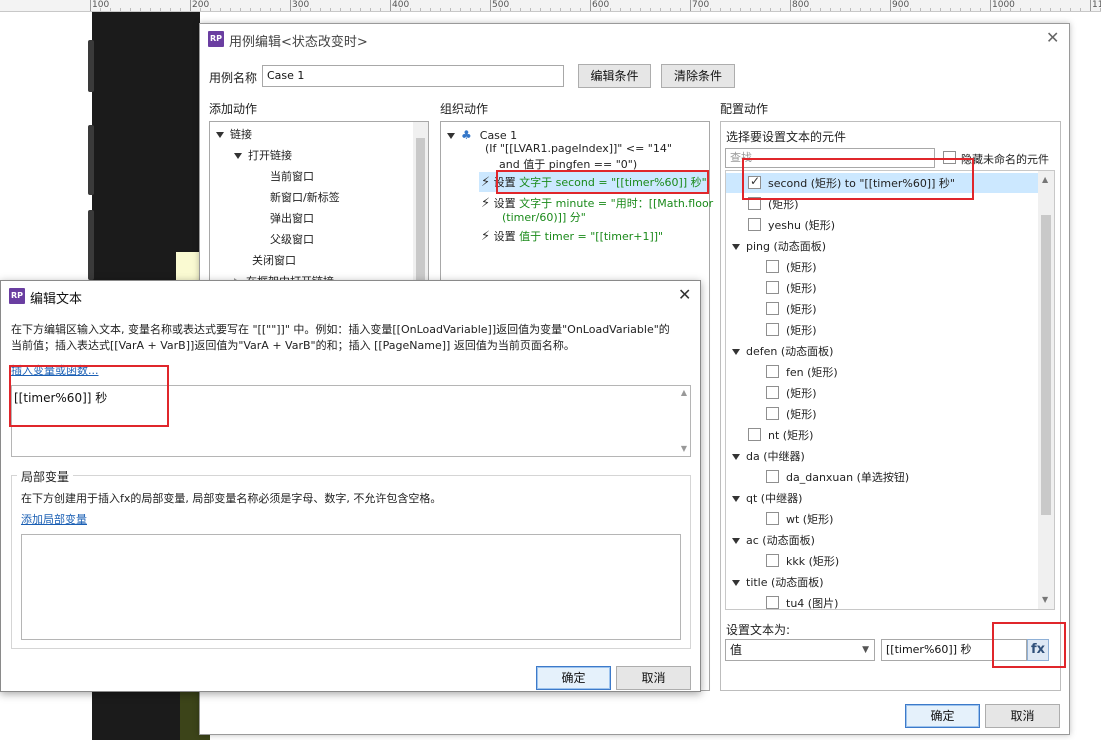  I want to click on action-set-minute-cont: (timer/60)]] 分", so click(544, 217).